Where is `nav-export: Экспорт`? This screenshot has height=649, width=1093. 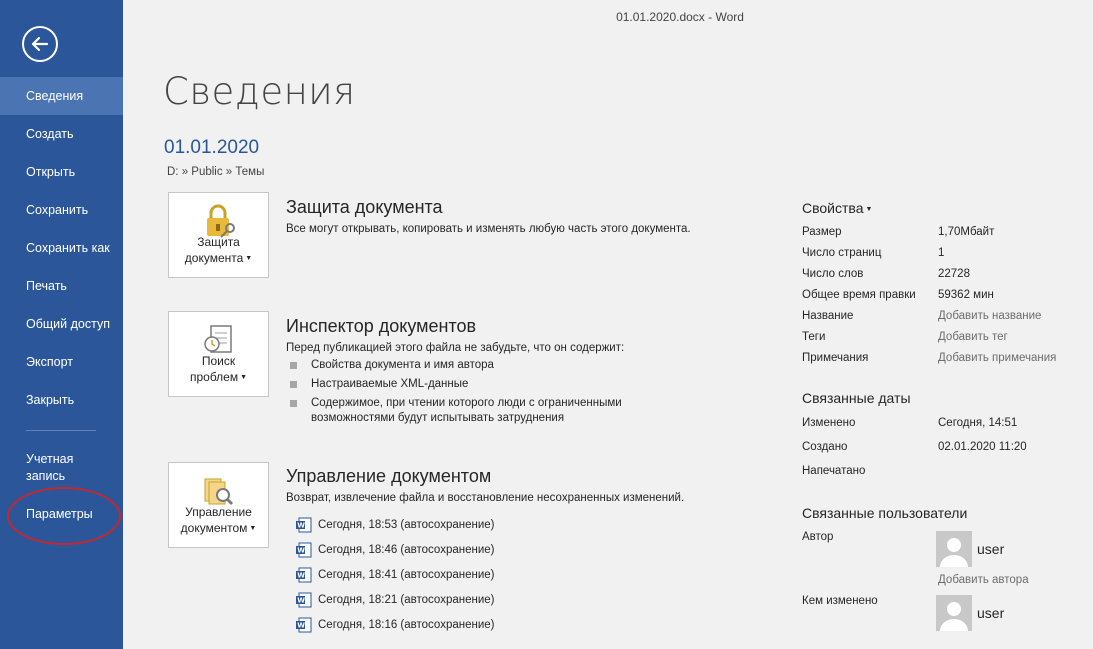 nav-export: Экспорт is located at coordinates (61, 362).